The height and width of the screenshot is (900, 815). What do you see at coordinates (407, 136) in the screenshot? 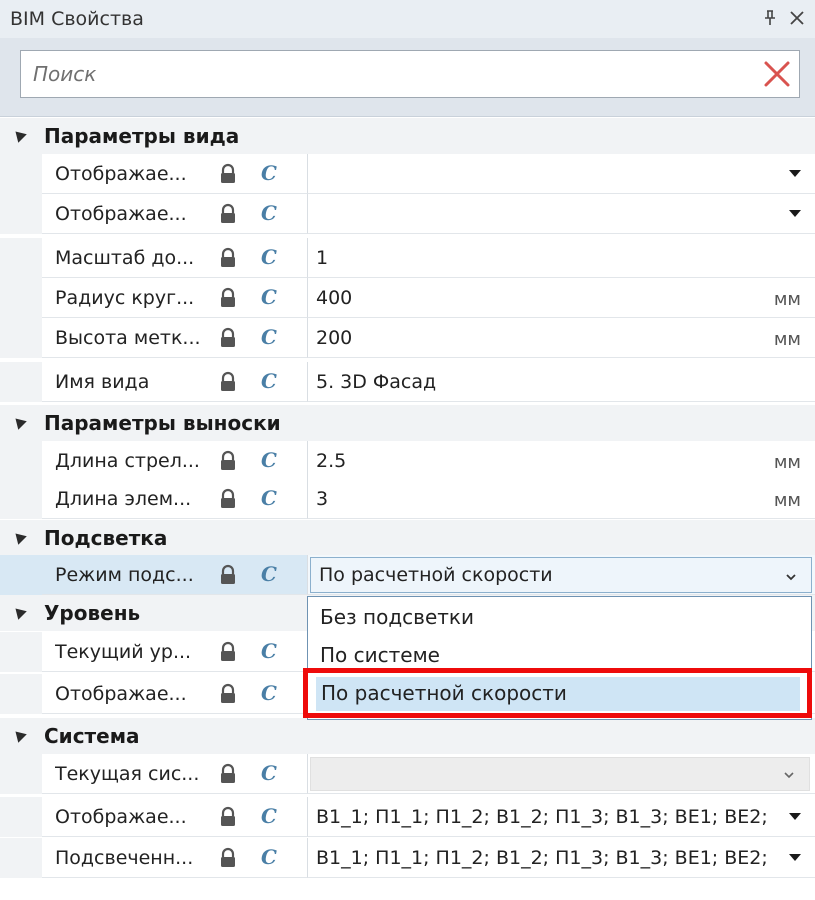
I see `group-header-view-params: Параметры вида` at bounding box center [407, 136].